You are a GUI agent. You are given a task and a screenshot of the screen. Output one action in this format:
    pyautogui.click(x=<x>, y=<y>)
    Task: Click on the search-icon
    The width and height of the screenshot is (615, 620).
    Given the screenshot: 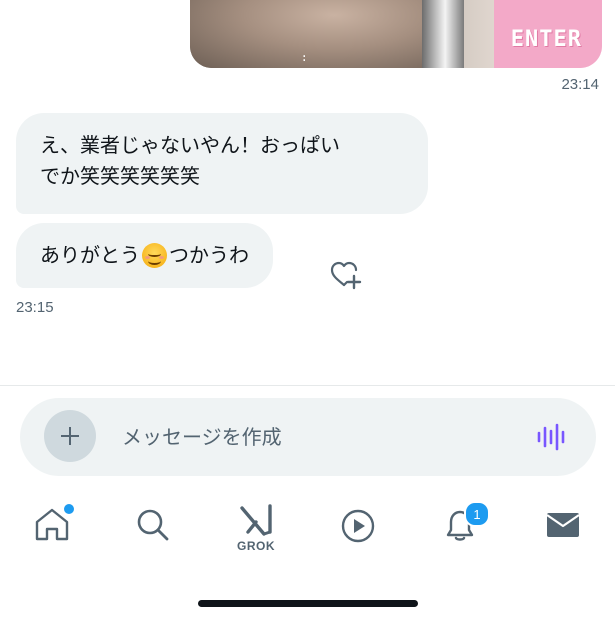 What is the action you would take?
    pyautogui.click(x=153, y=525)
    